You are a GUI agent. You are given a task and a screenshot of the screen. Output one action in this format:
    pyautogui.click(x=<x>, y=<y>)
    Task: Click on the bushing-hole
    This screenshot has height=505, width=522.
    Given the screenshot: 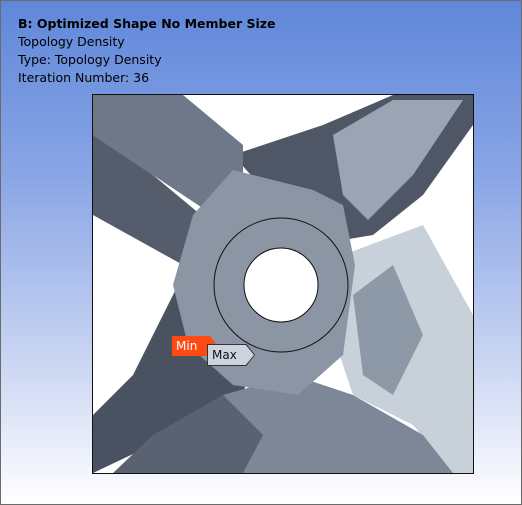 What is the action you would take?
    pyautogui.click(x=281, y=285)
    